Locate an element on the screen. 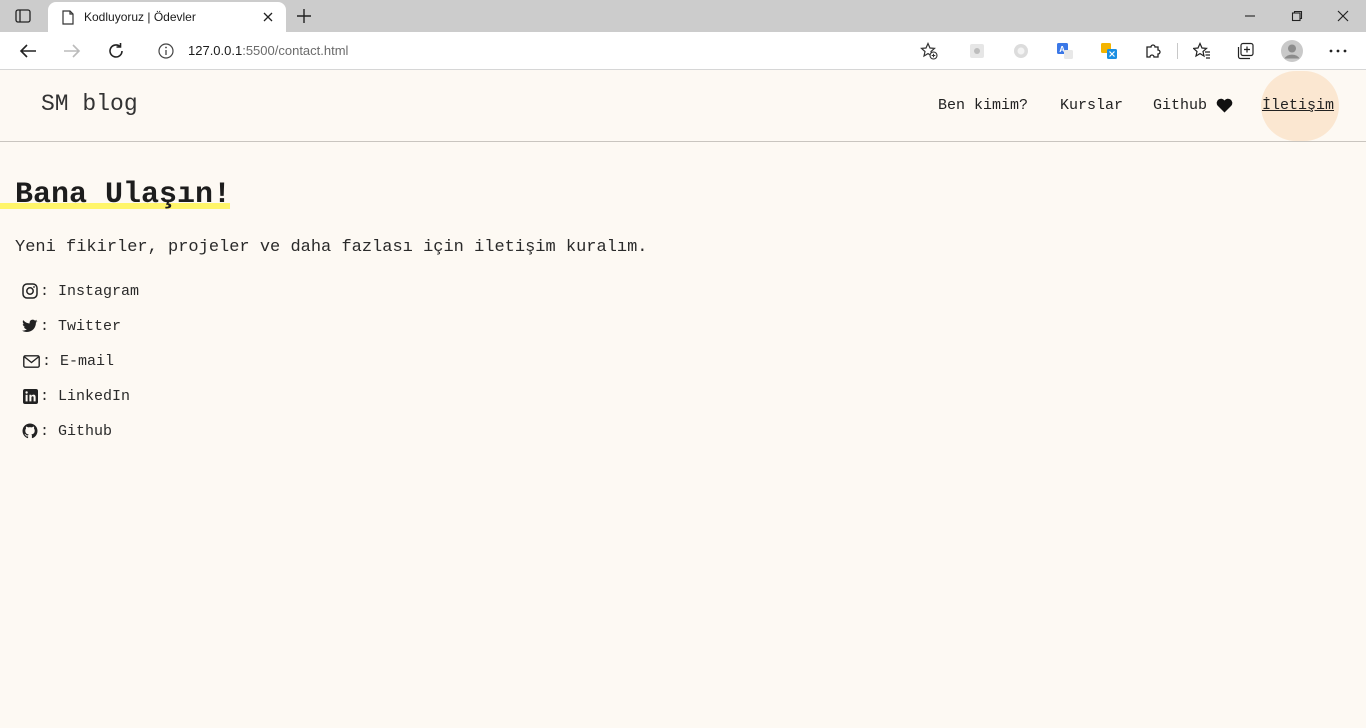 This screenshot has width=1366, height=728. url-host: 127.0.0.1 is located at coordinates (215, 50).